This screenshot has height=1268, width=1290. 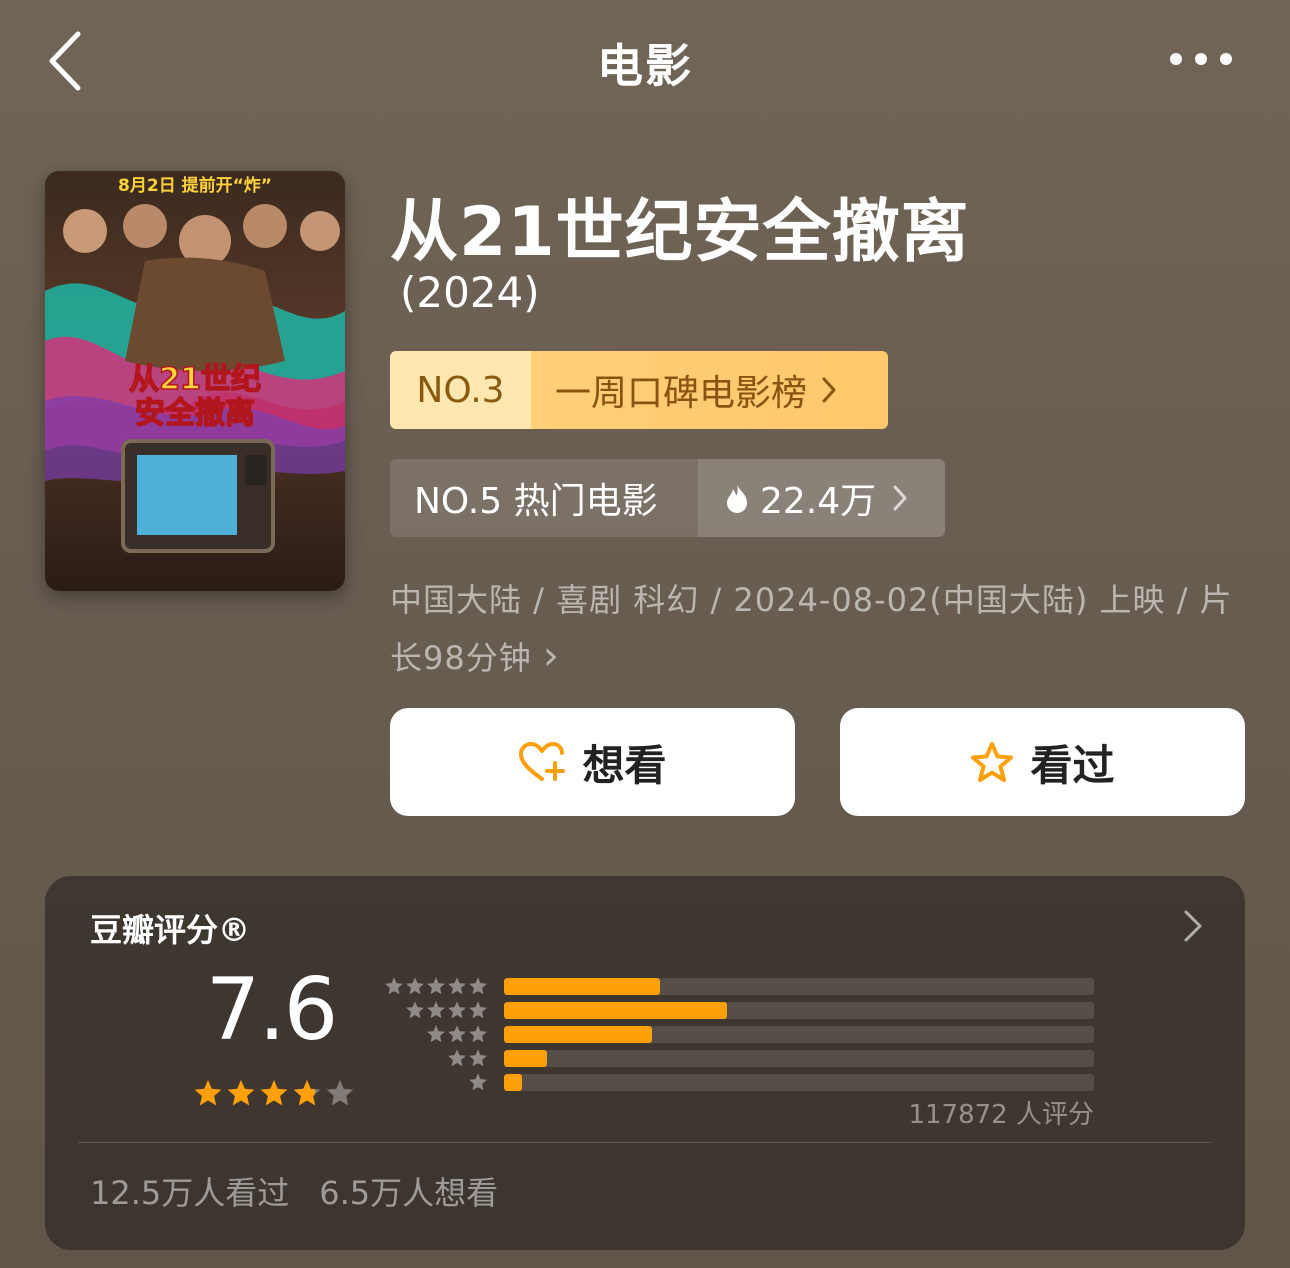 I want to click on watched-count: 12.5万人看过, so click(x=190, y=1193).